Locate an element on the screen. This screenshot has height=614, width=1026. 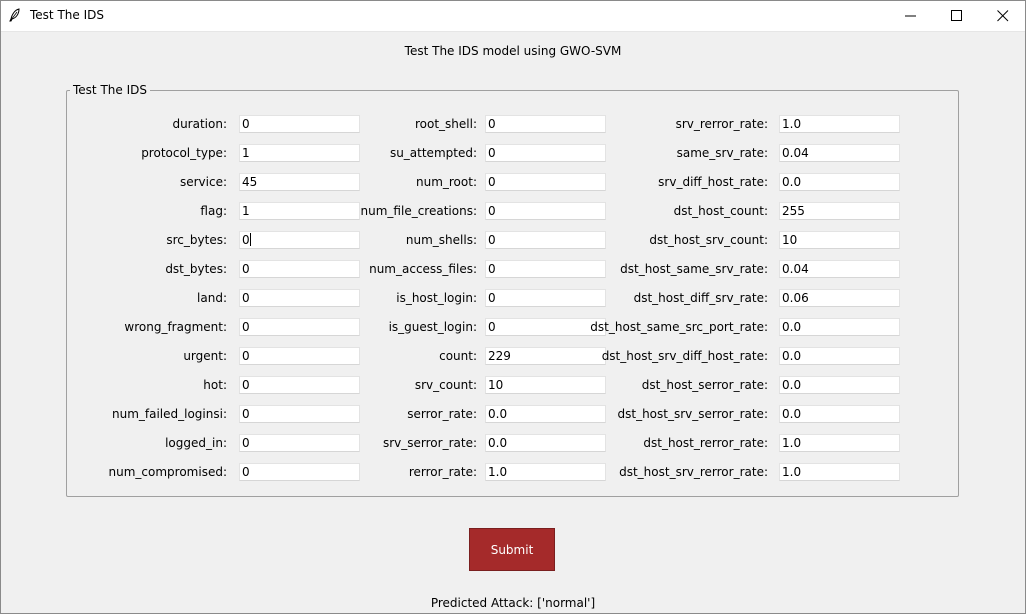
title-bar: Test The IDS is located at coordinates (513, 16).